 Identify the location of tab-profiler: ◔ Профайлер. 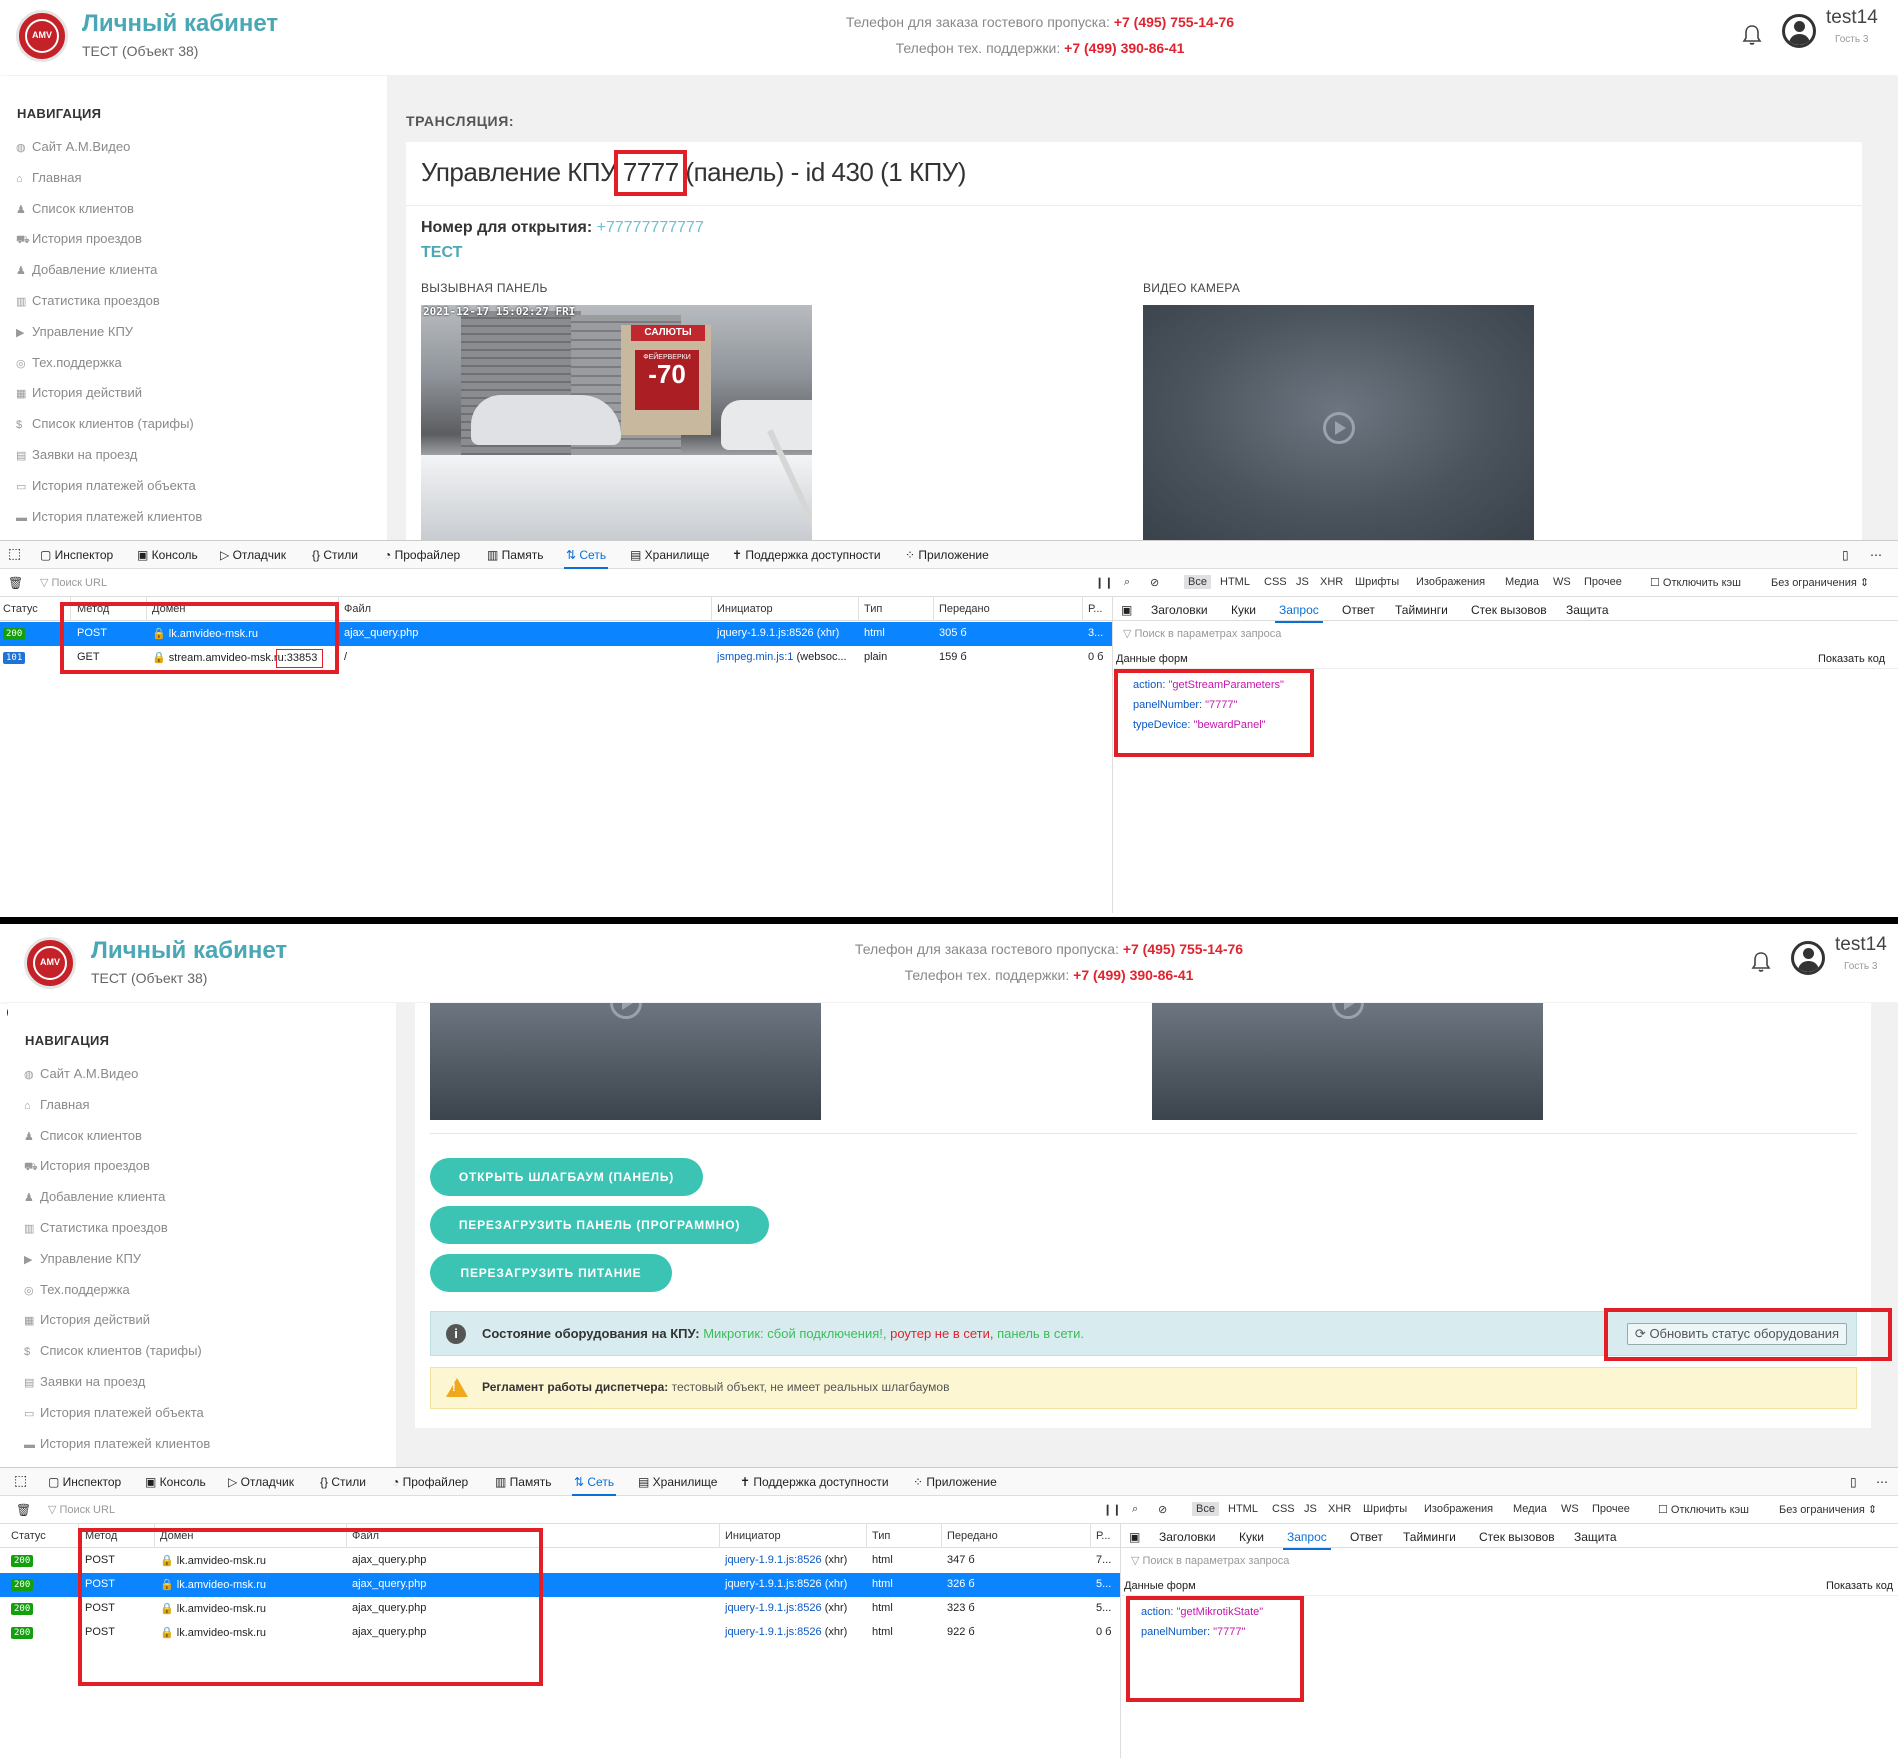
(430, 1482).